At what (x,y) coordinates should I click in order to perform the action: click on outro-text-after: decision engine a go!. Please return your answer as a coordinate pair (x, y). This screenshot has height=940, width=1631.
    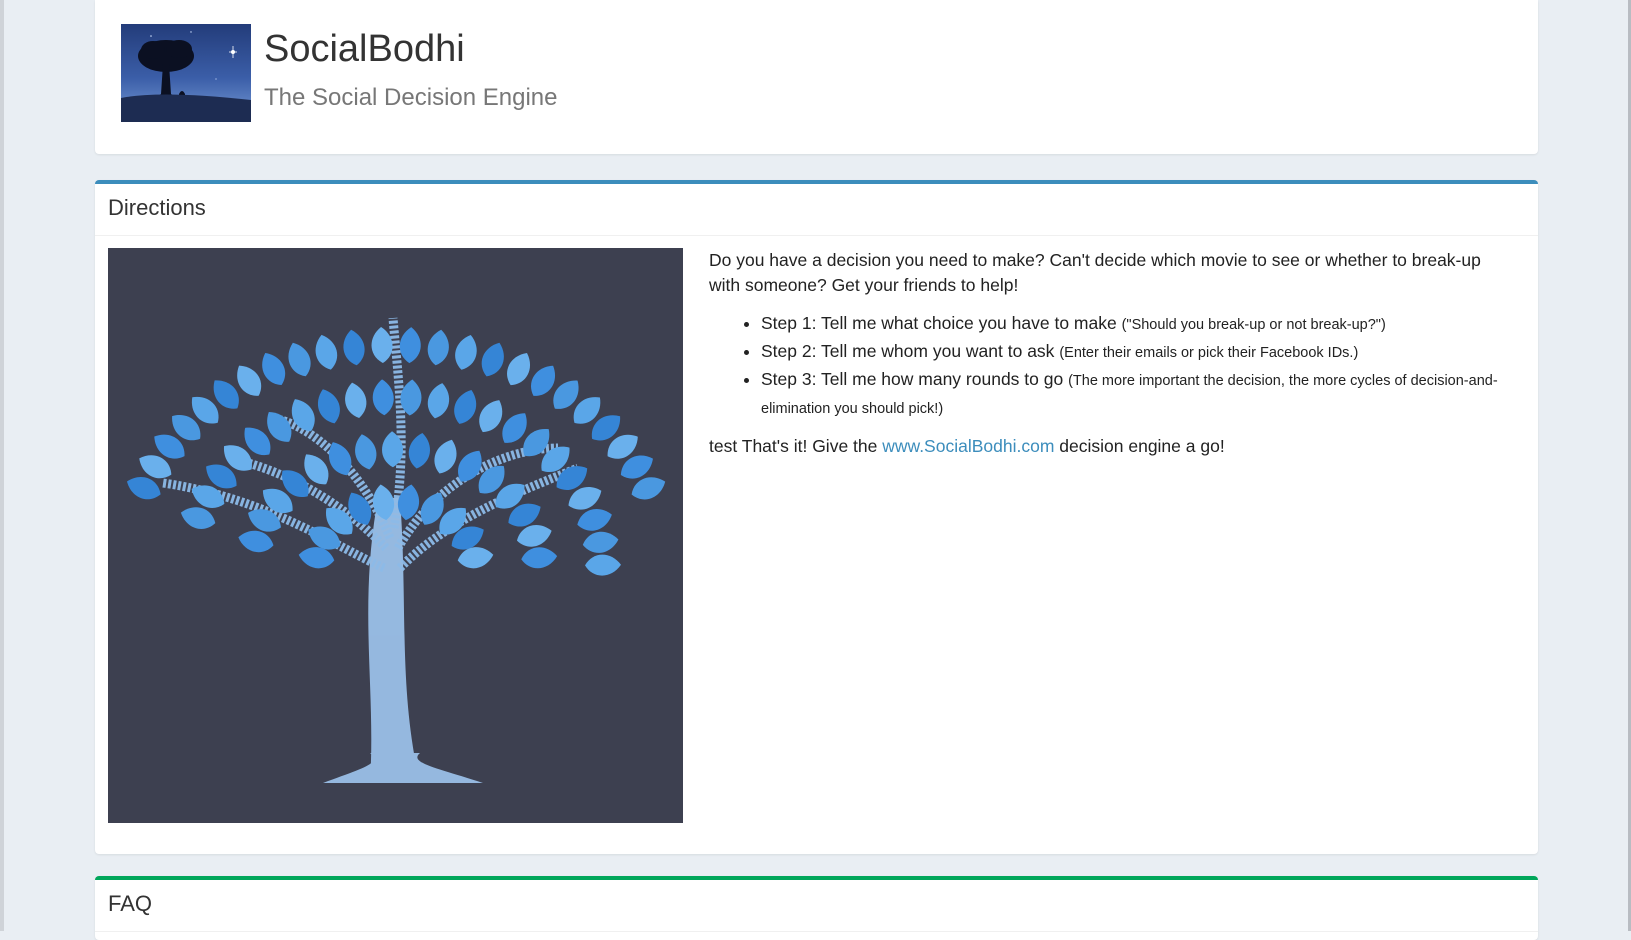
    Looking at the image, I should click on (1142, 446).